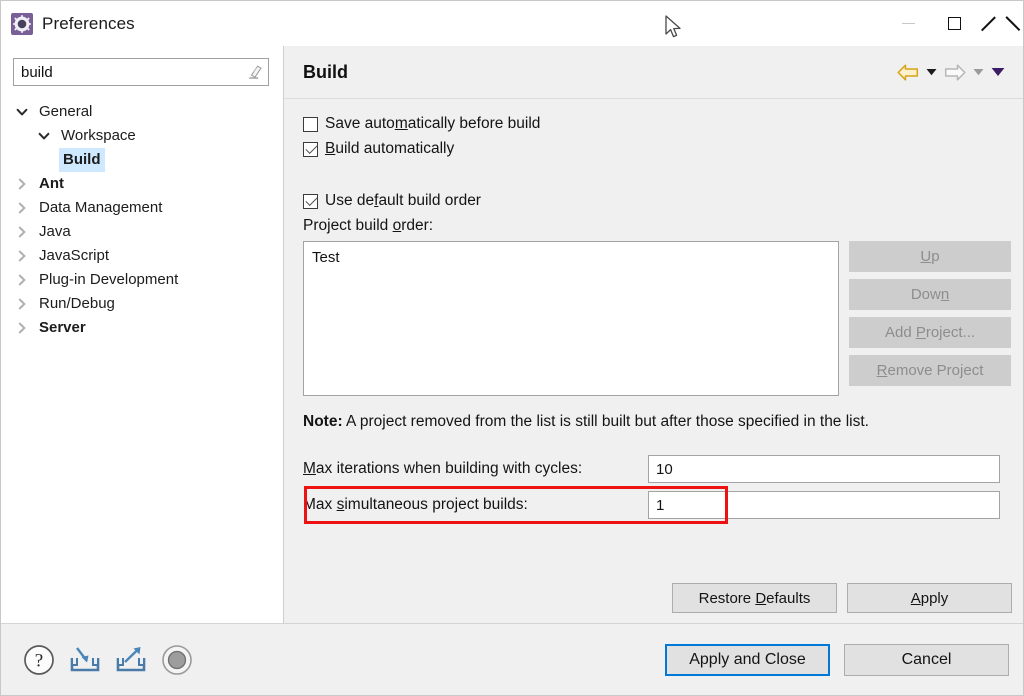 This screenshot has height=696, width=1024. I want to click on checkbox-label: Use default build order, so click(403, 200).